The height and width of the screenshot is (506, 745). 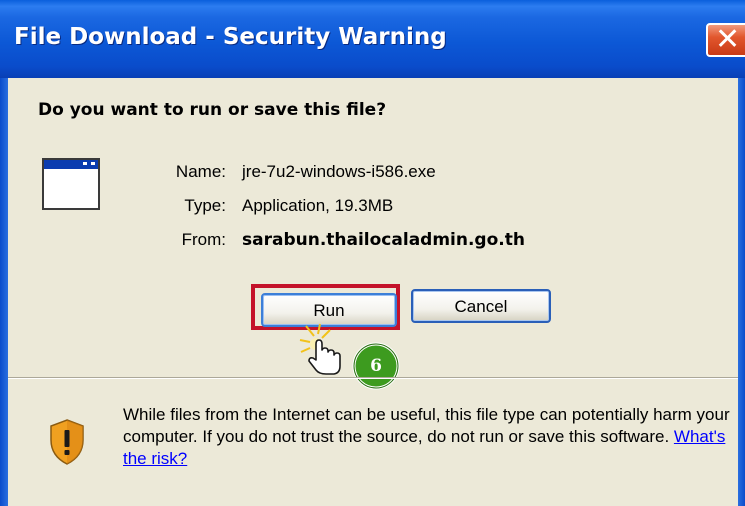 I want to click on divider, so click(x=373, y=378).